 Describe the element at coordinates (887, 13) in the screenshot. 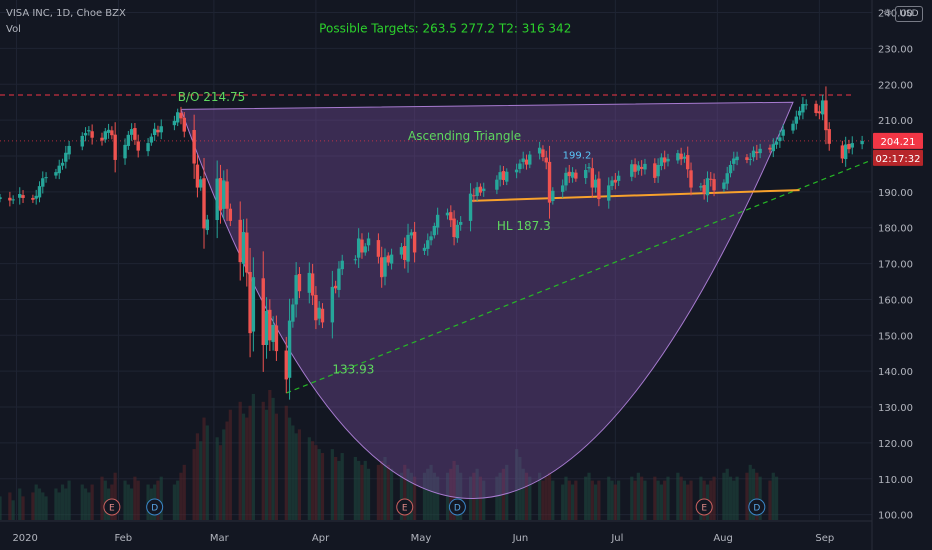

I see `gear-icon: ⚙` at that location.